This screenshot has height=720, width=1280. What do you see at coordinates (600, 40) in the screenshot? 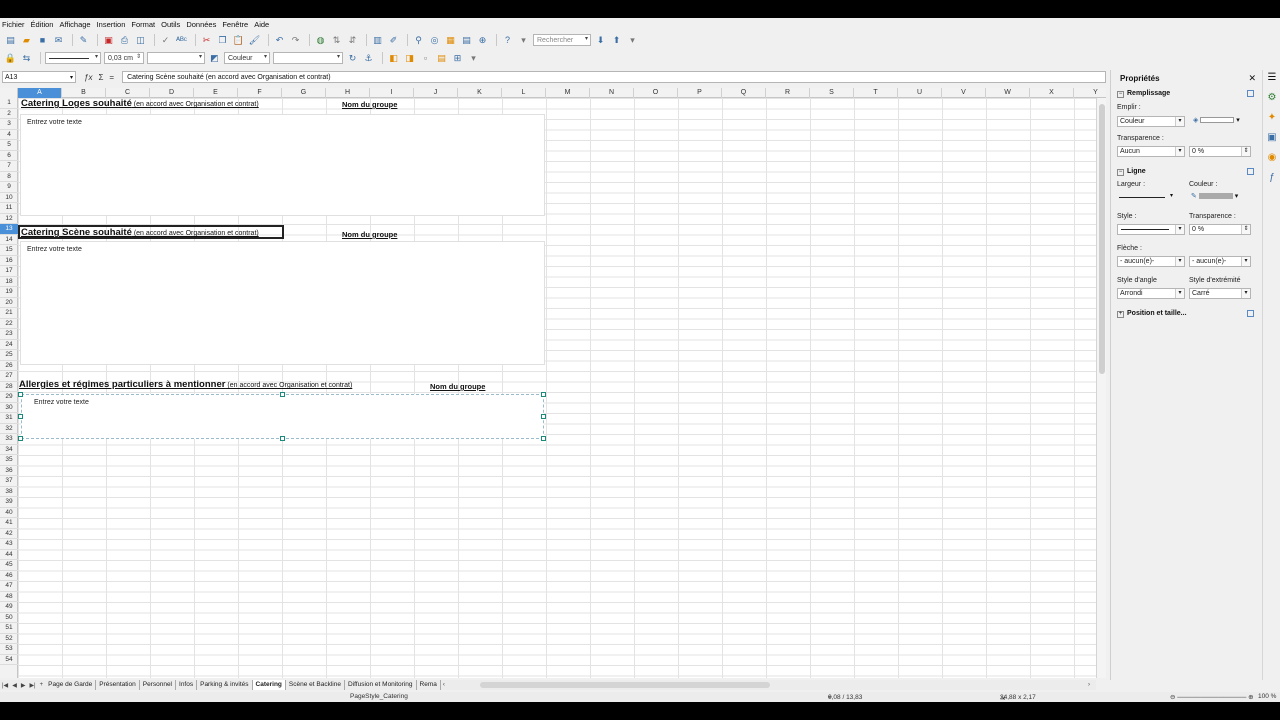
I see `find-next-icon: ⬇` at bounding box center [600, 40].